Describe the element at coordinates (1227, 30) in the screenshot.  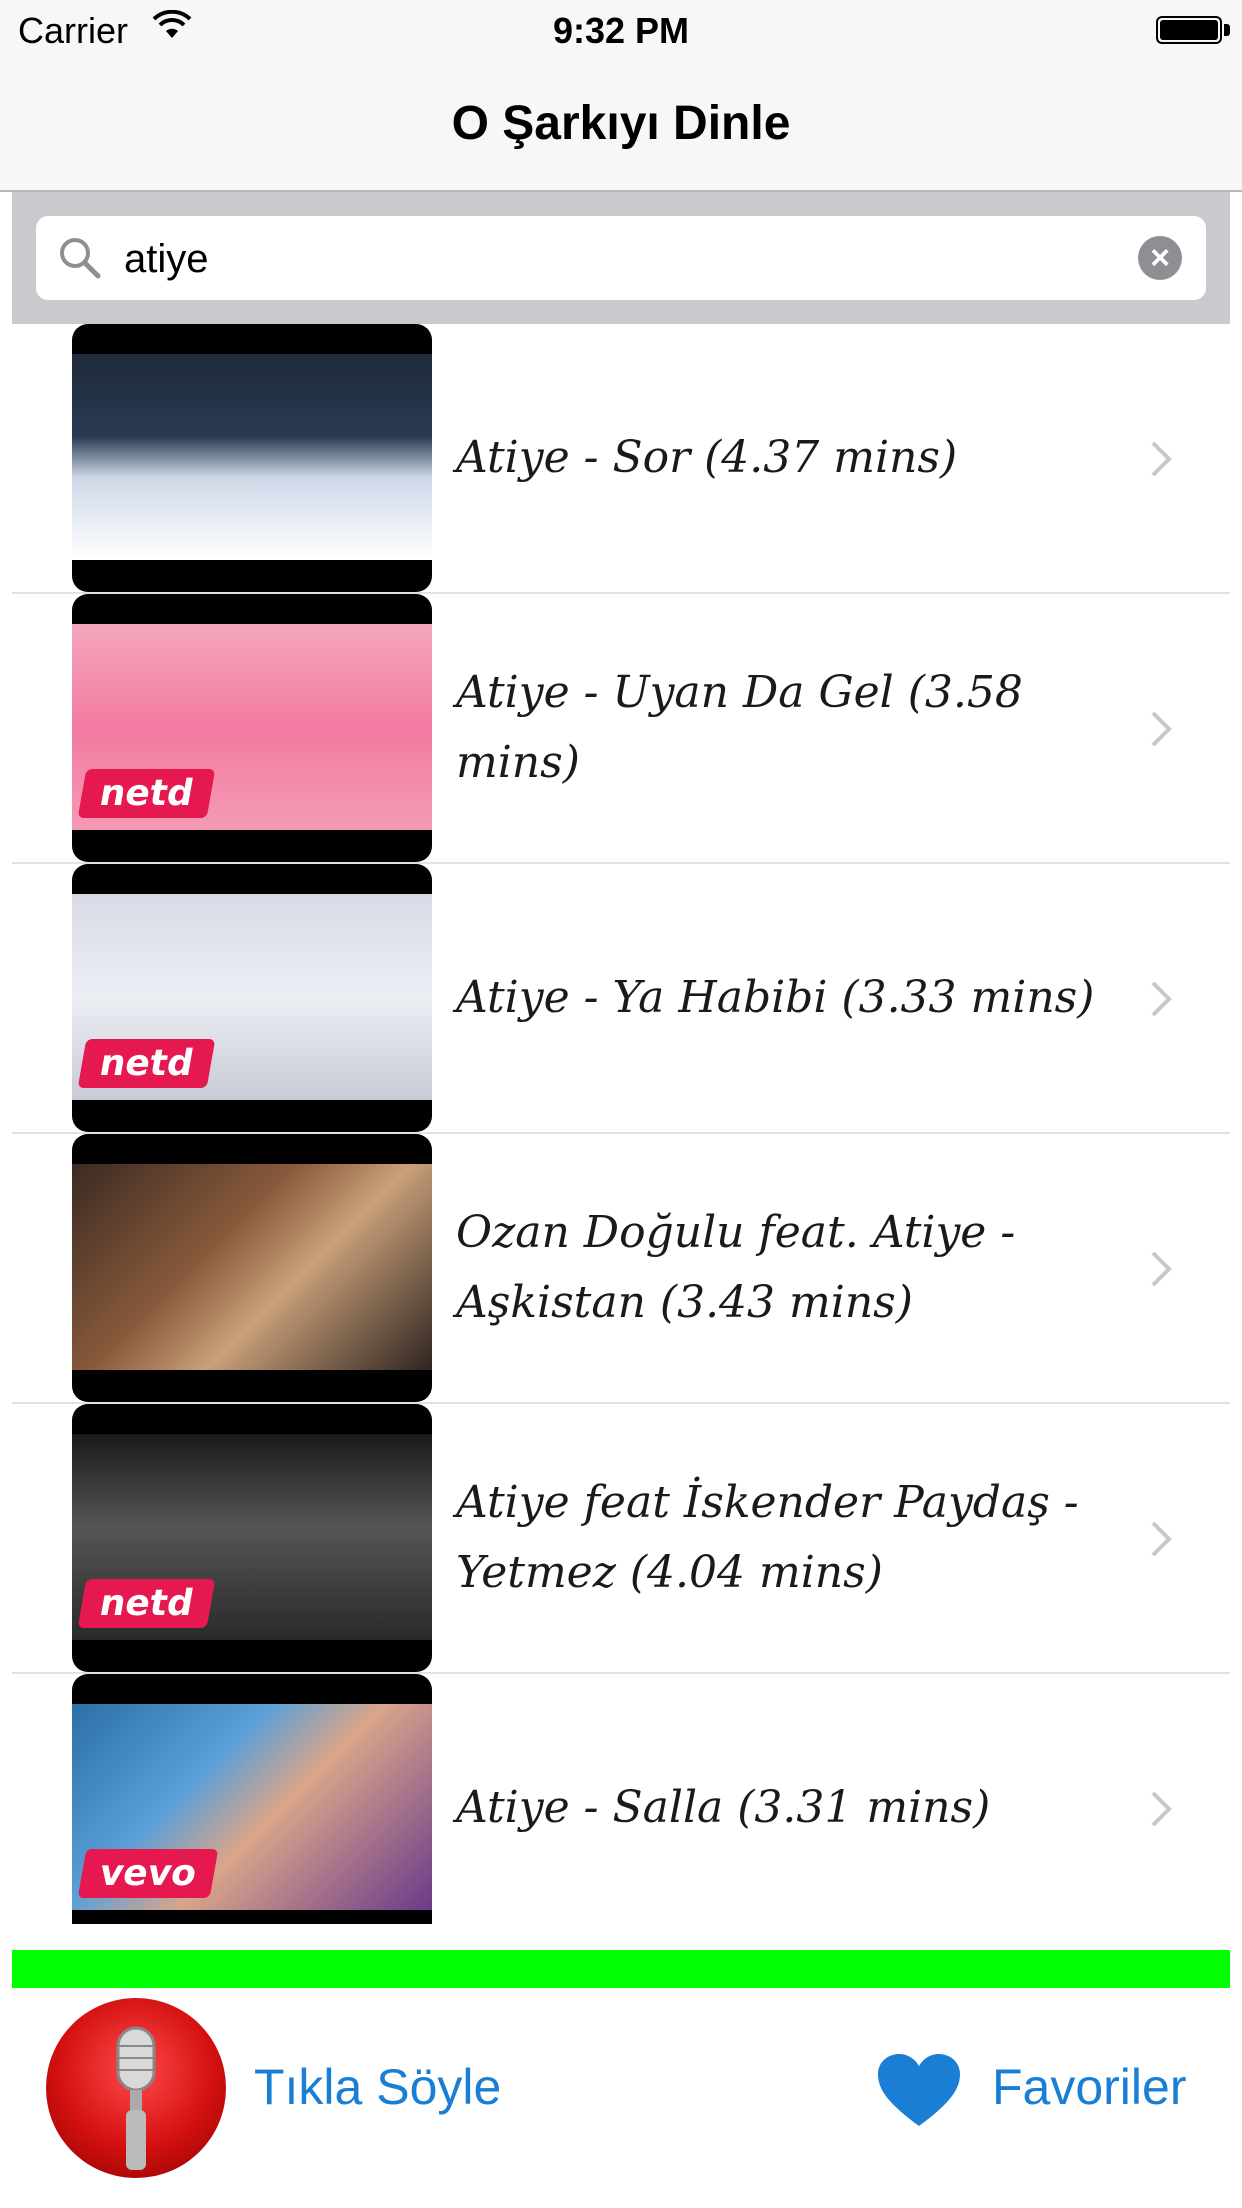
I see `battery-tip` at that location.